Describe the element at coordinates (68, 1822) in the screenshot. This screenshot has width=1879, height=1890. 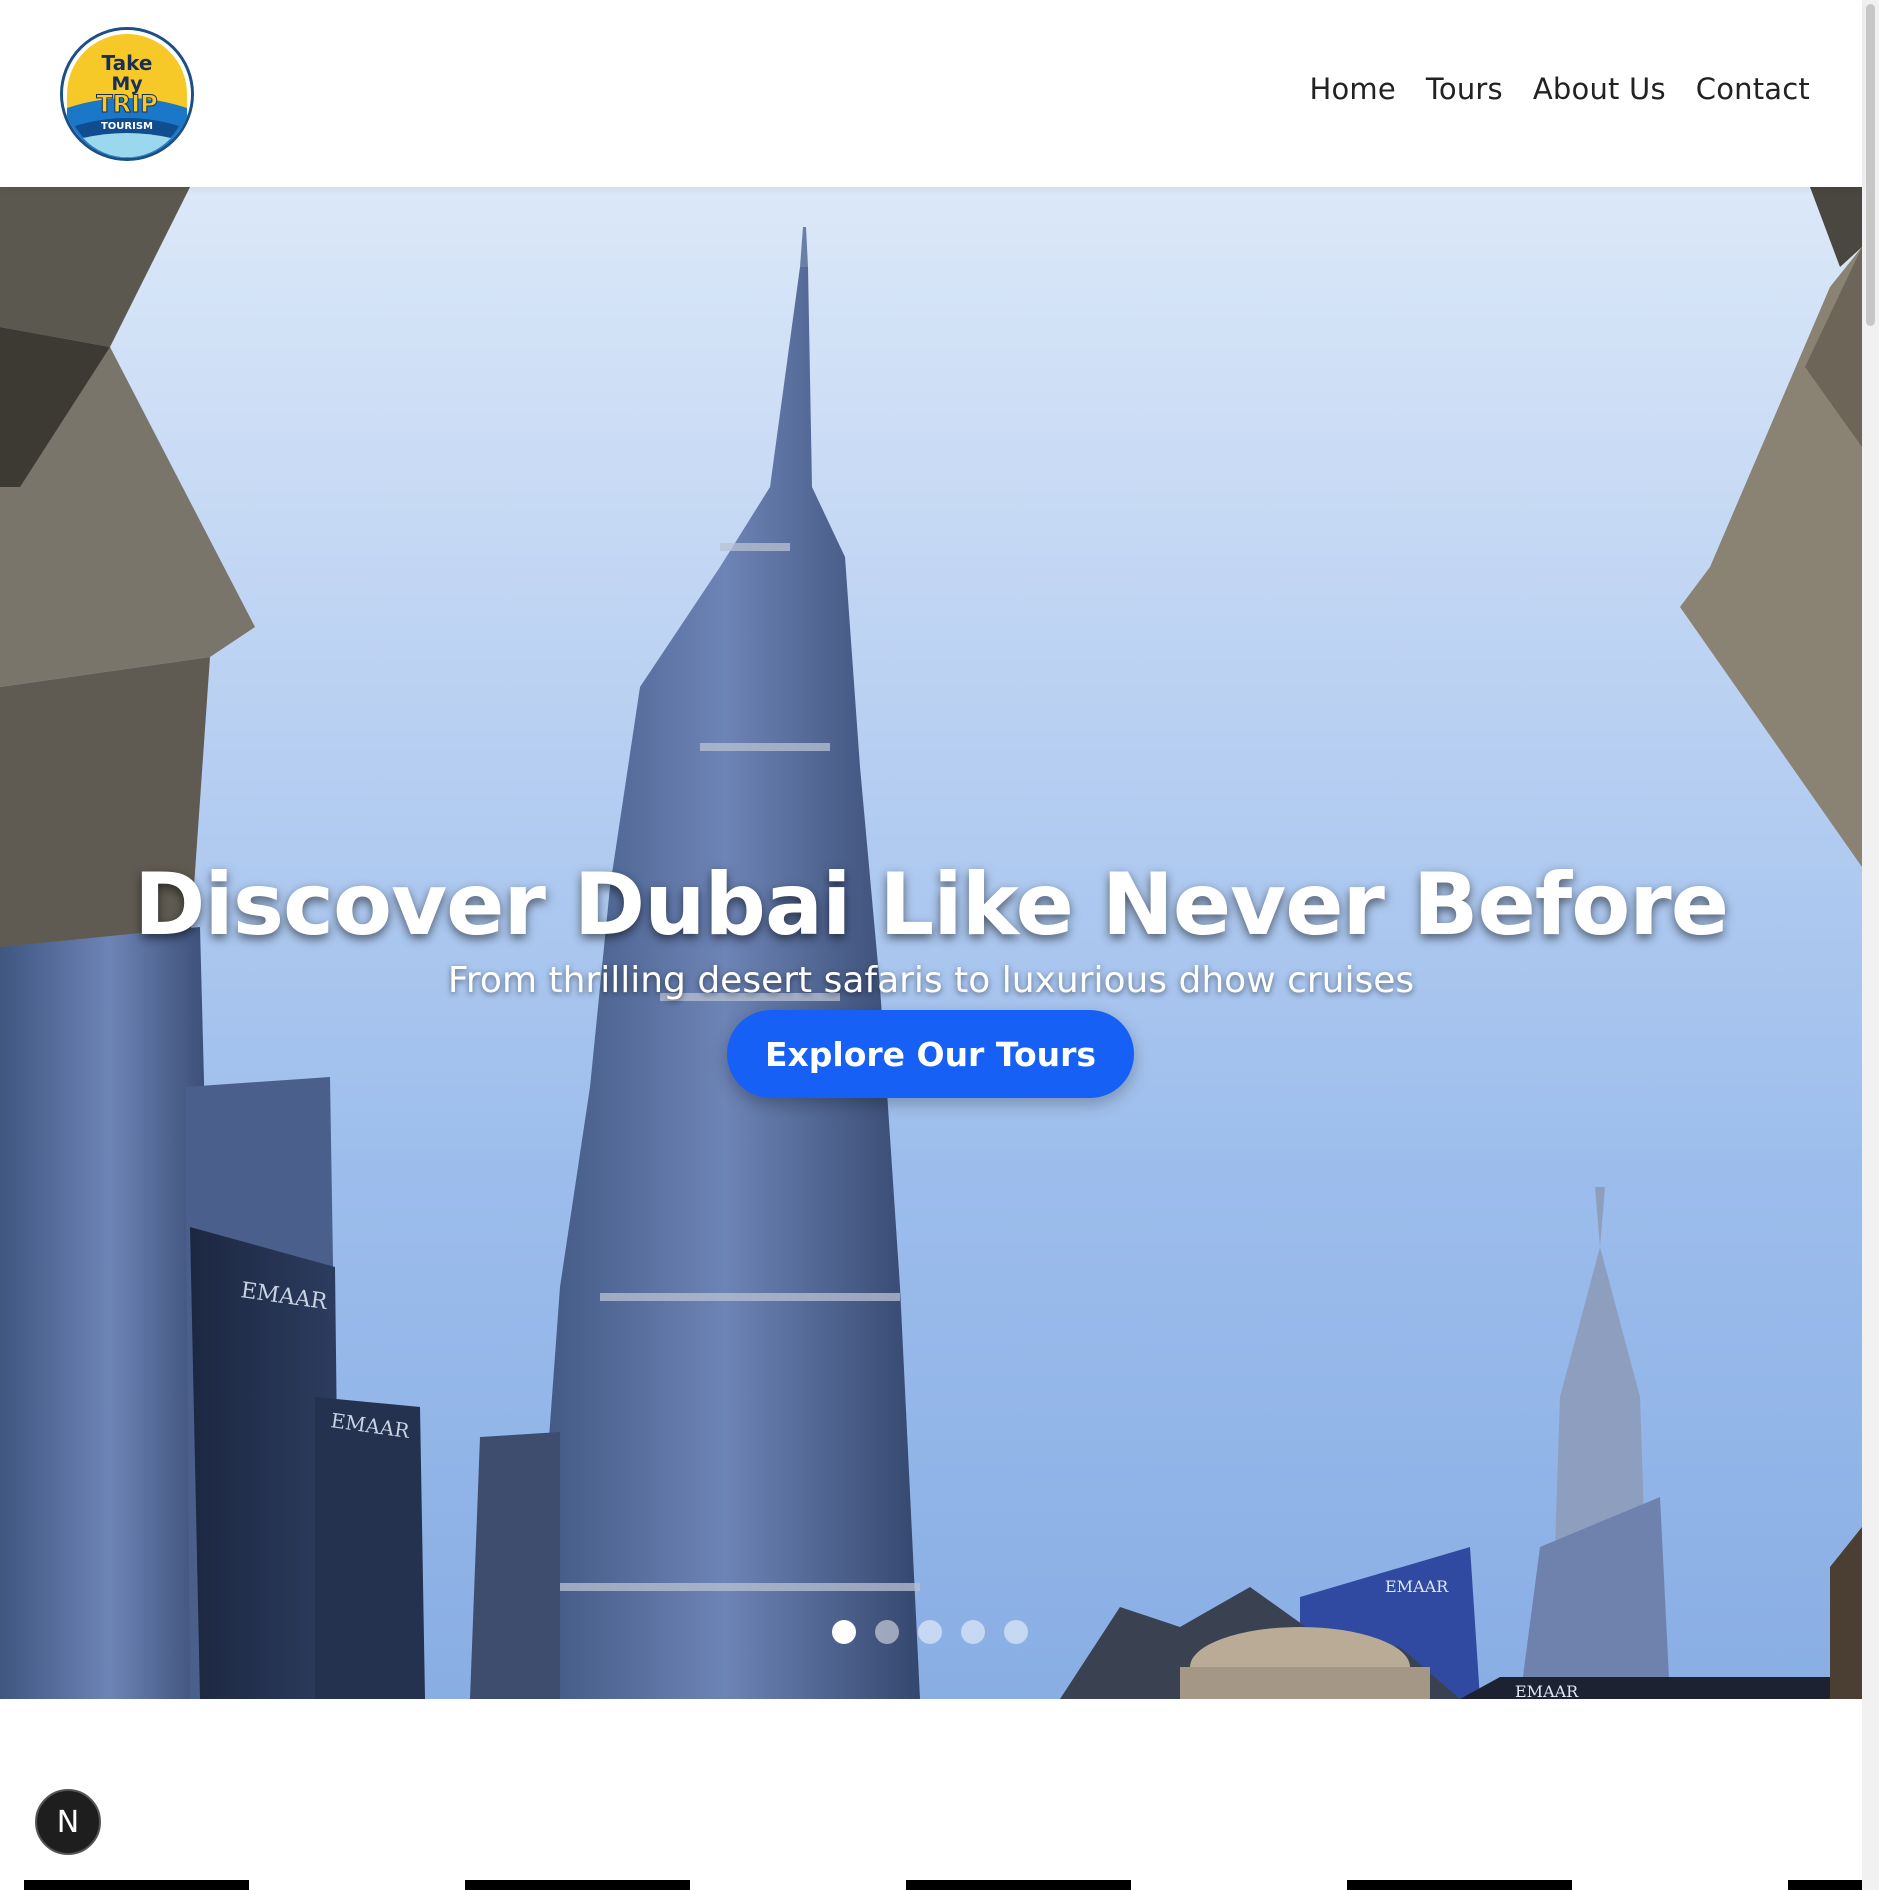
I see `nextjs-dev-icon: N` at that location.